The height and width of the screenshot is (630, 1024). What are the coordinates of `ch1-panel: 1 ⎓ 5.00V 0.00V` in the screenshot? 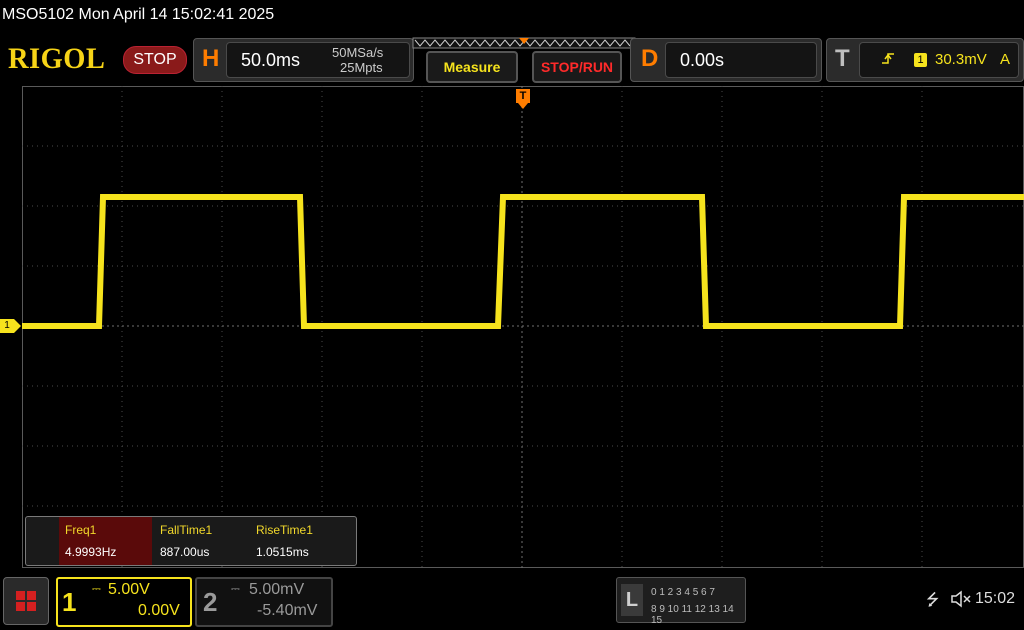 It's located at (124, 602).